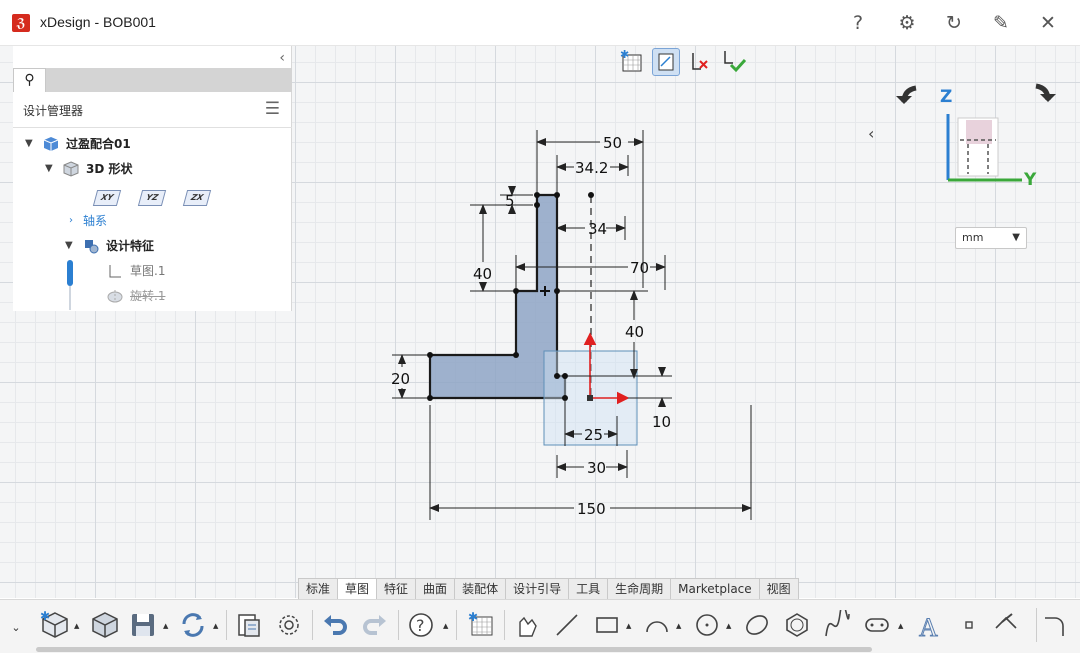  What do you see at coordinates (481, 625) in the screenshot?
I see `new-sketch-icon: ✱` at bounding box center [481, 625].